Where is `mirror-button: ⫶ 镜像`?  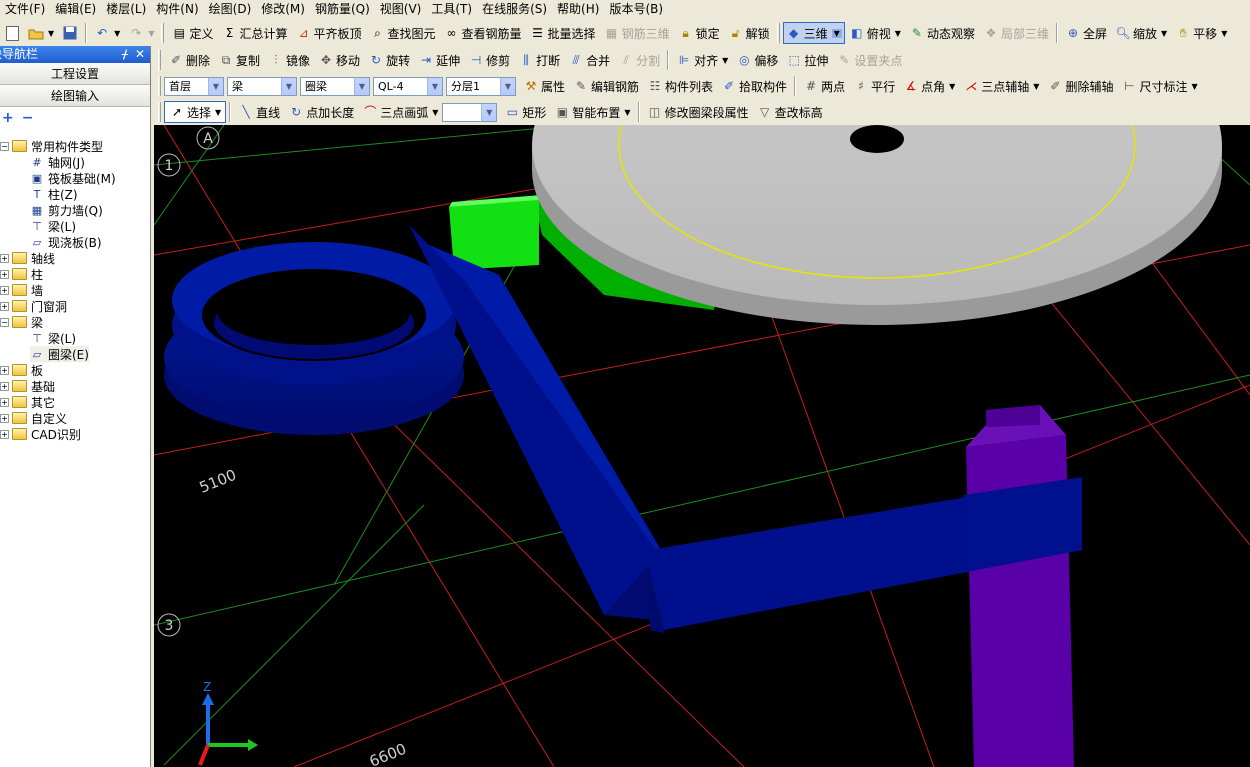 mirror-button: ⫶ 镜像 is located at coordinates (289, 60).